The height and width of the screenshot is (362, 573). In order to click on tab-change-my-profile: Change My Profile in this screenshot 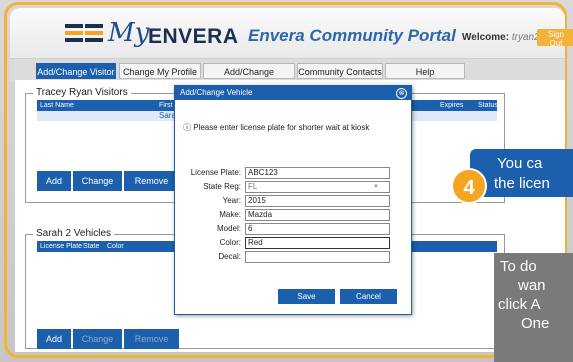, I will do `click(160, 71)`.